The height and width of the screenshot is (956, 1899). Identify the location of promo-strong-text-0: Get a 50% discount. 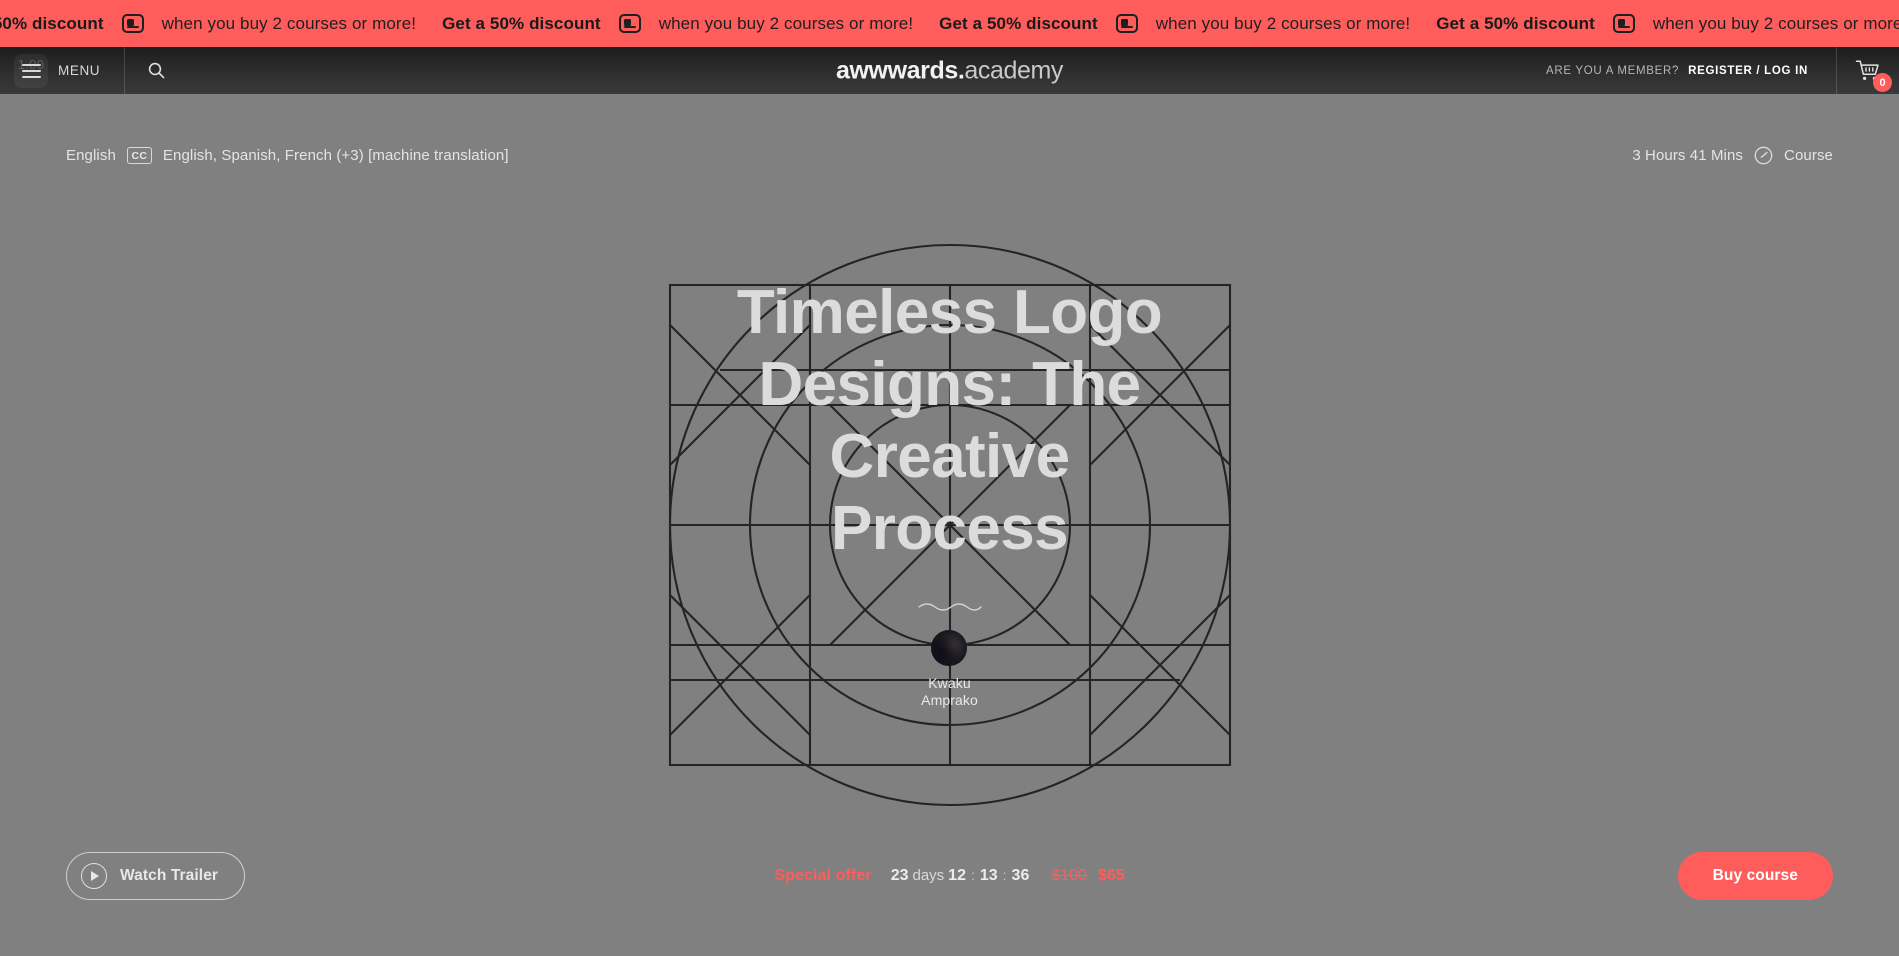
(52, 23).